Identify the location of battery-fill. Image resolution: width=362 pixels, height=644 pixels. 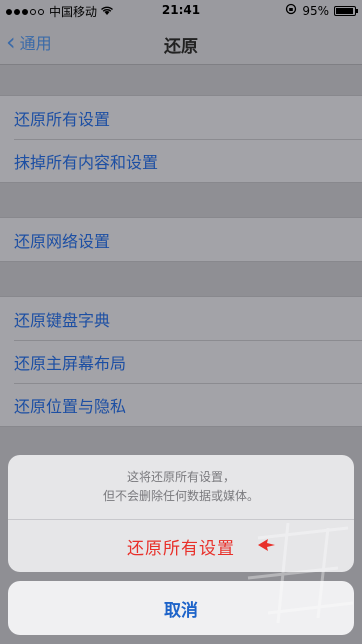
(345, 10).